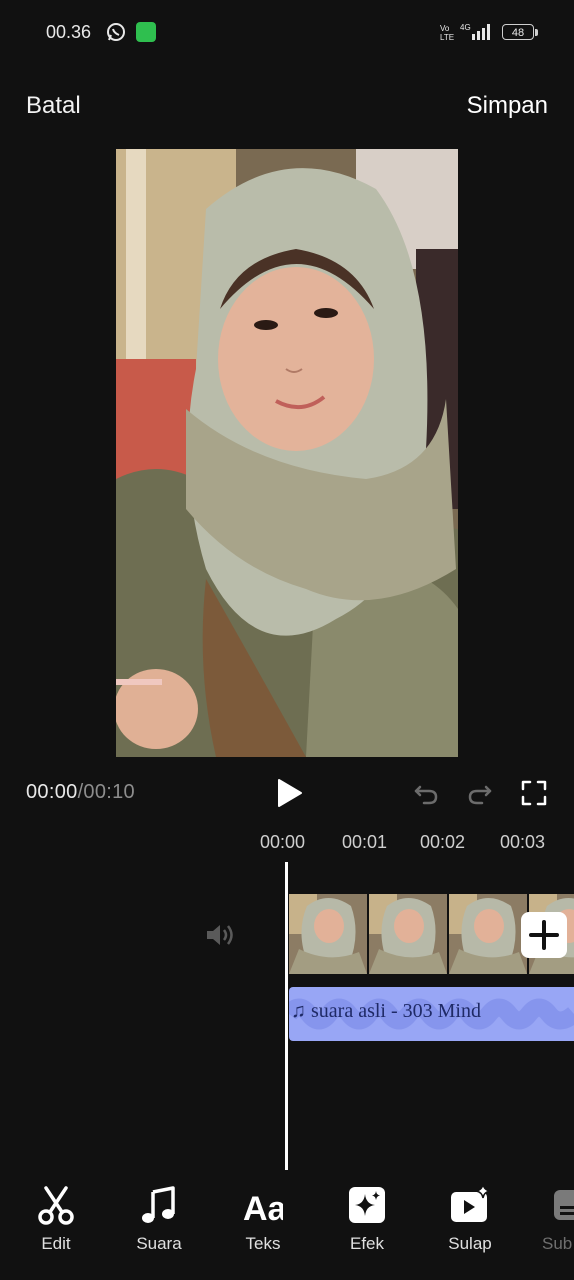  I want to click on svg-text: Vo, so click(445, 28).